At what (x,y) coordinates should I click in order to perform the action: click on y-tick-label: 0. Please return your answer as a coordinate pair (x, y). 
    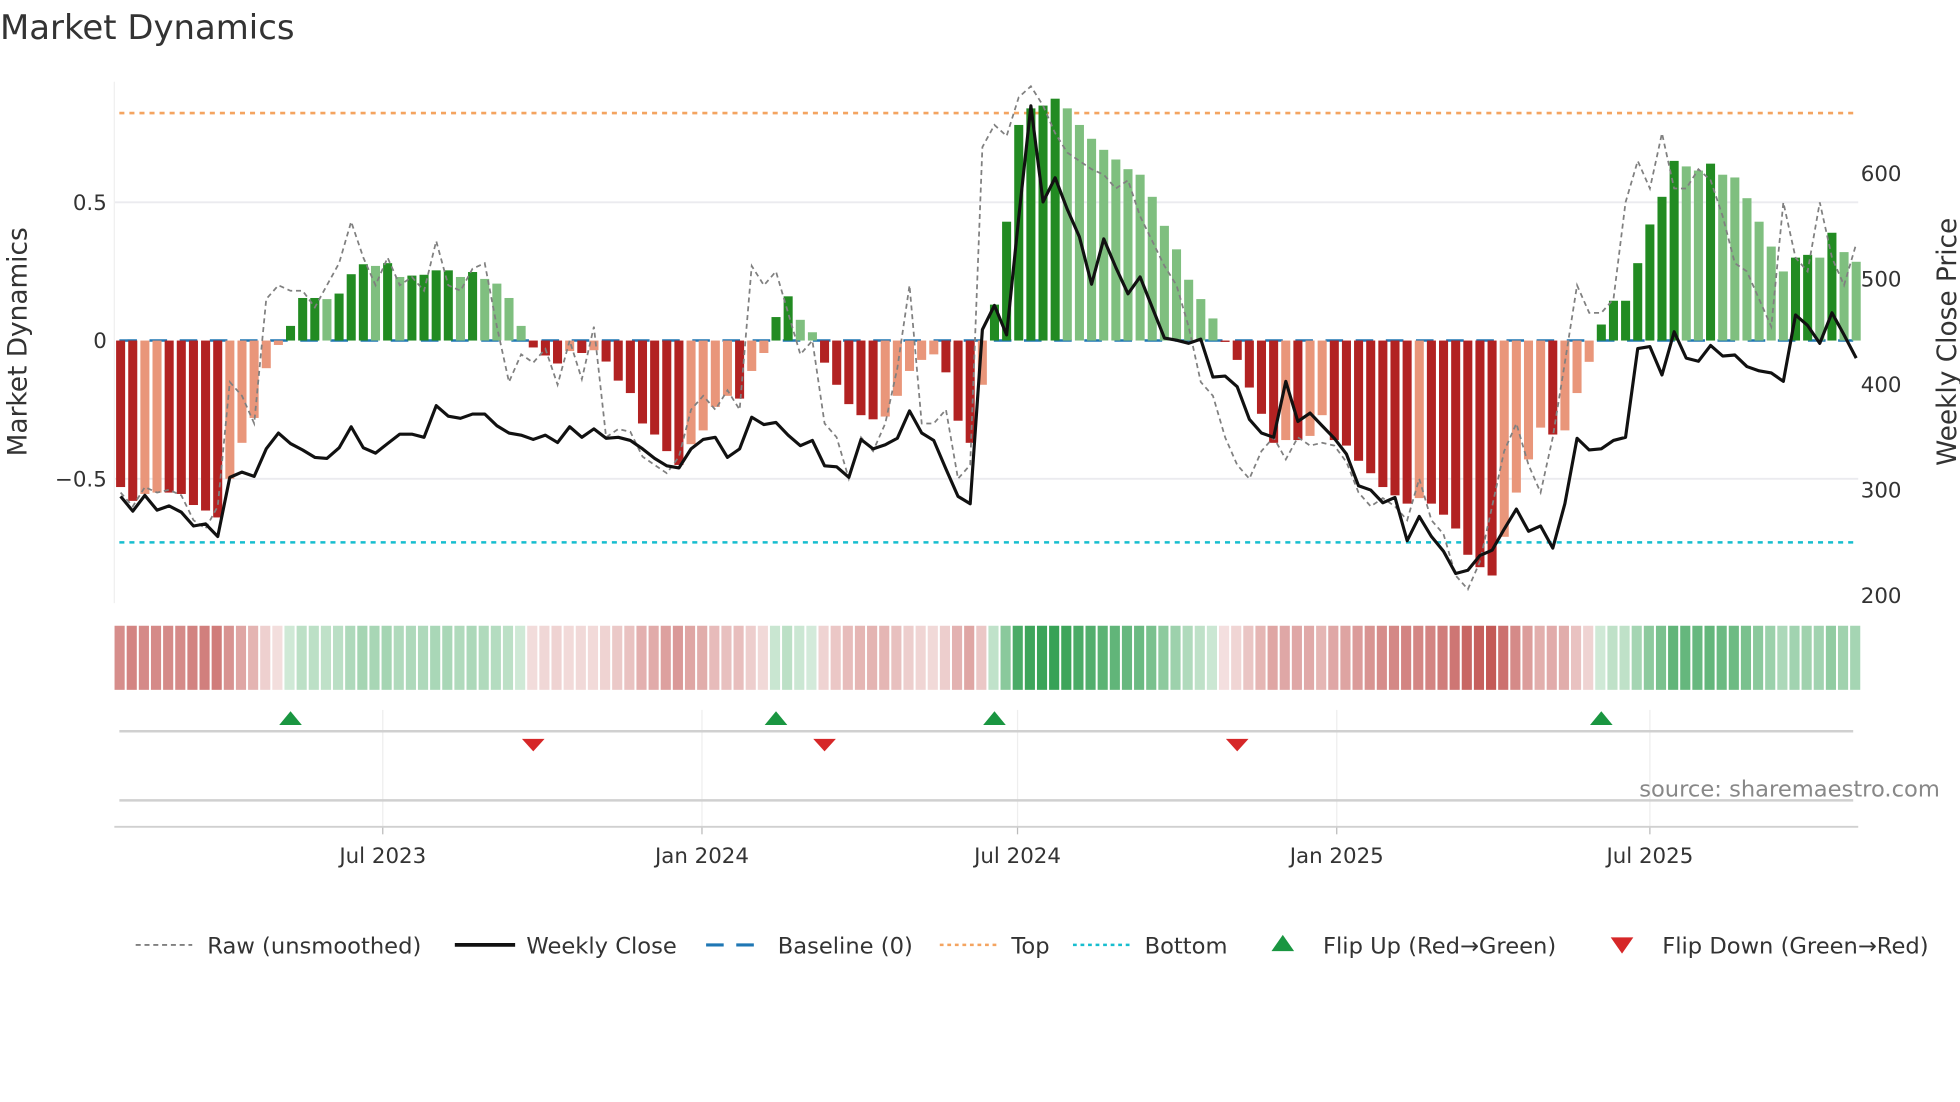
    Looking at the image, I should click on (100, 341).